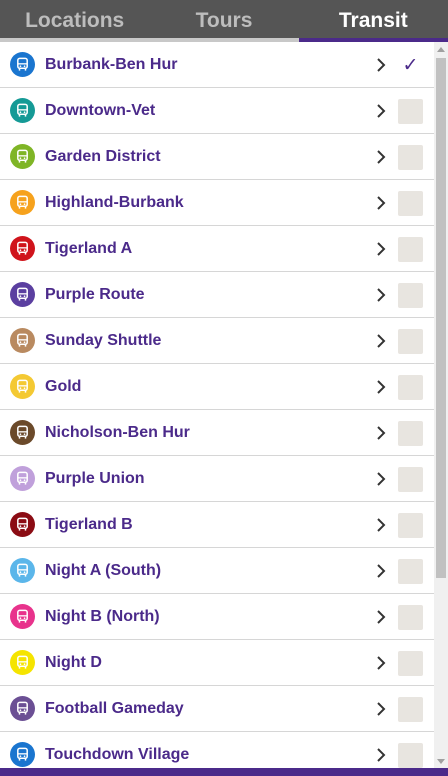  I want to click on route-row: Downtown-Vet, so click(217, 111).